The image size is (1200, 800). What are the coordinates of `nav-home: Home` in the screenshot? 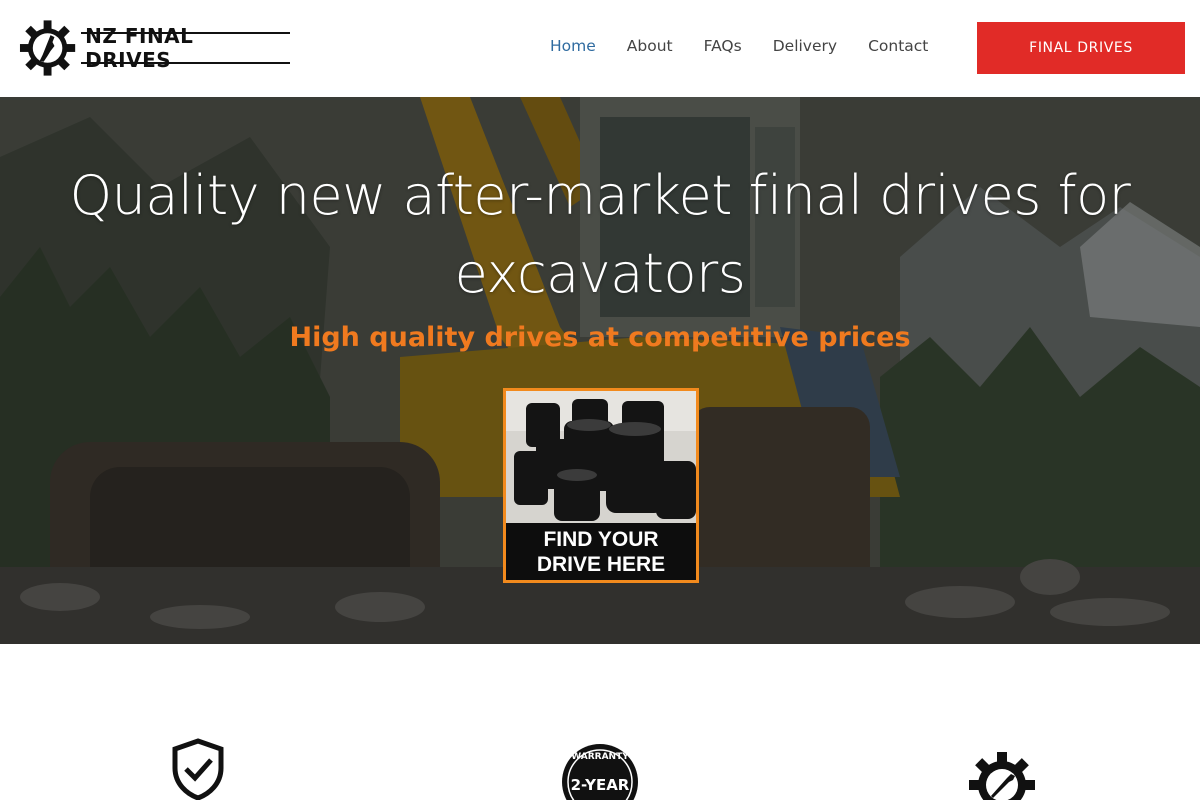 It's located at (573, 46).